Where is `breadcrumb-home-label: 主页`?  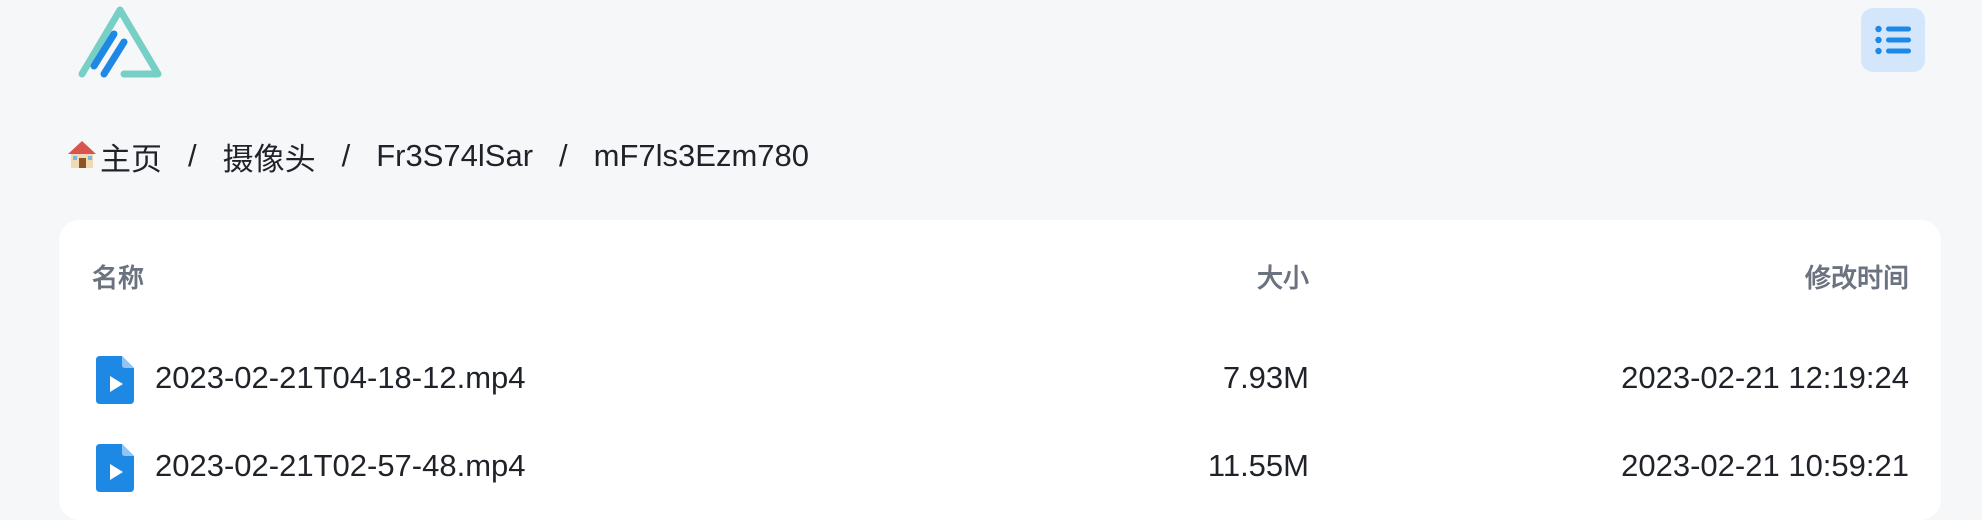
breadcrumb-home-label: 主页 is located at coordinates (131, 156).